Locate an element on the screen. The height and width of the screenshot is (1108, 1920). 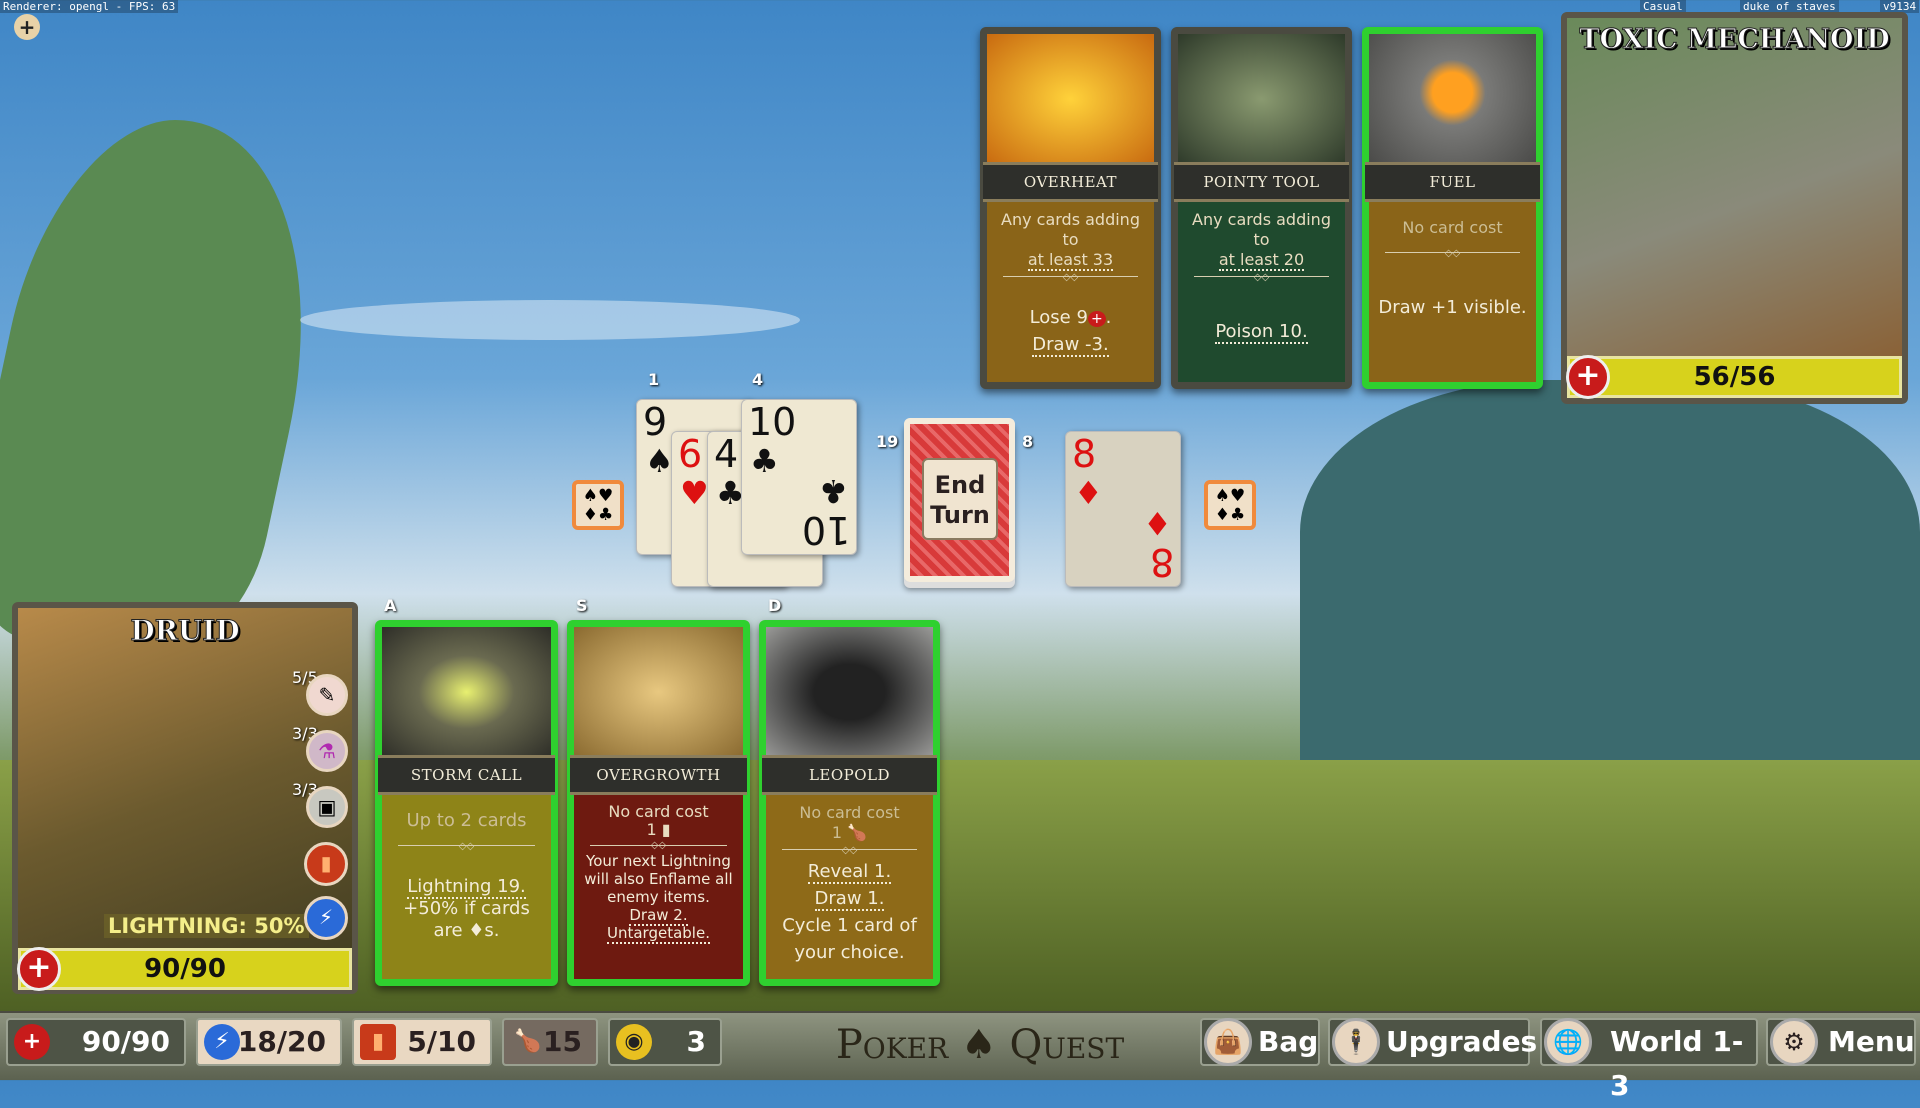
mana-stat: ⚡ 18/20 is located at coordinates (269, 1042).